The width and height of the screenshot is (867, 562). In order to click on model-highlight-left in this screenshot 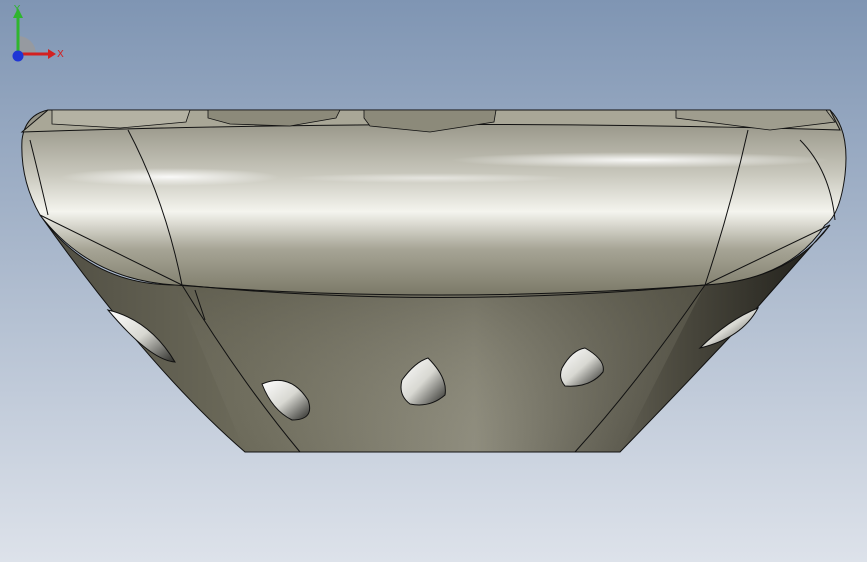, I will do `click(170, 177)`.